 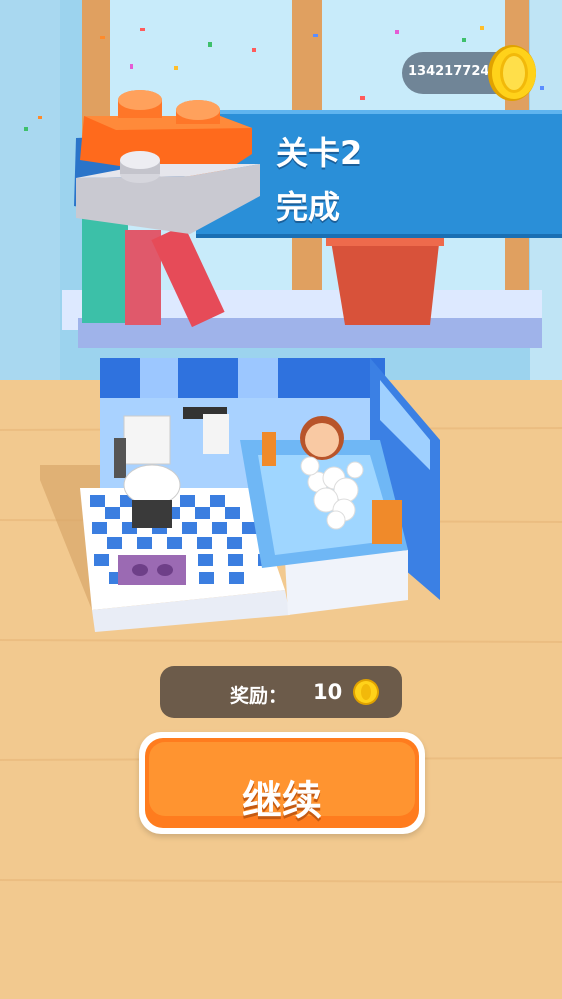 What do you see at coordinates (167, 162) in the screenshot?
I see `lego-bricks-icon` at bounding box center [167, 162].